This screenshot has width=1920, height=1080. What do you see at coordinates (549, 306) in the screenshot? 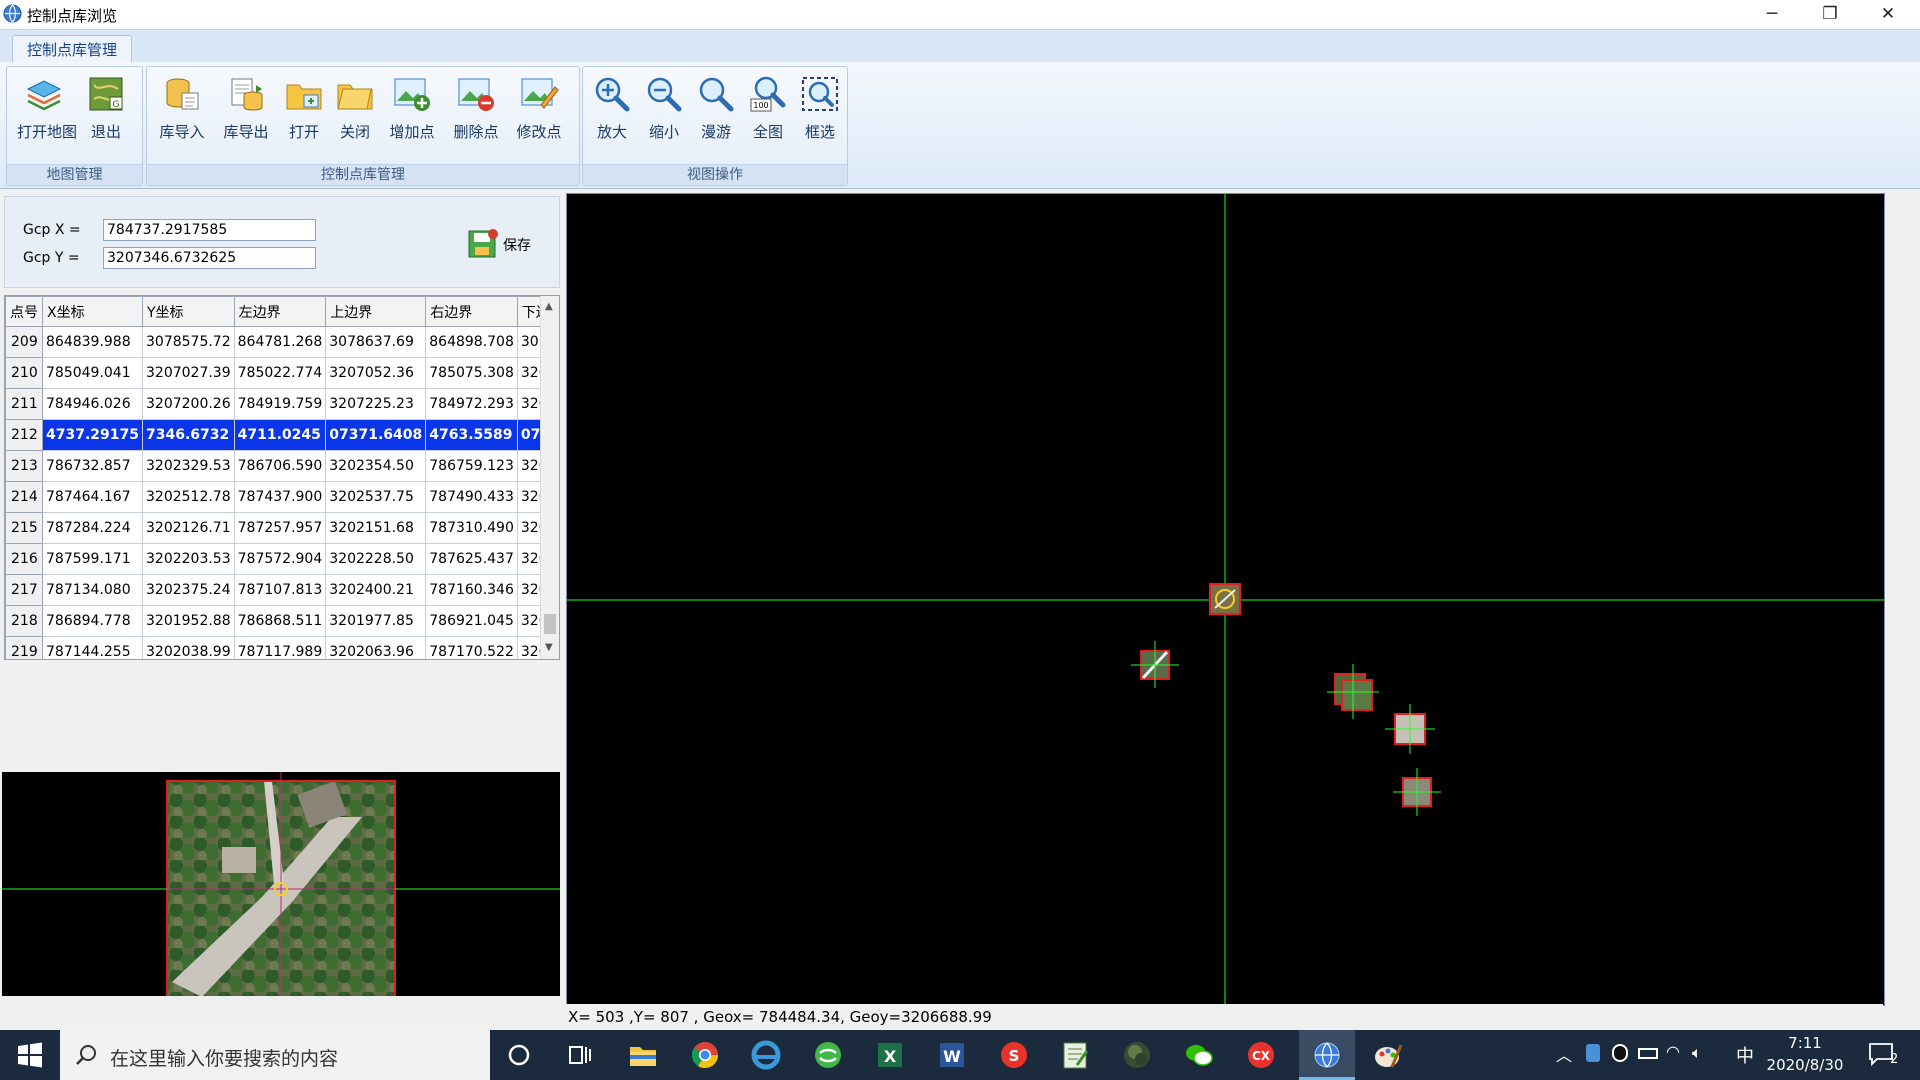
I see `scroll-up-arrow: ▲` at bounding box center [549, 306].